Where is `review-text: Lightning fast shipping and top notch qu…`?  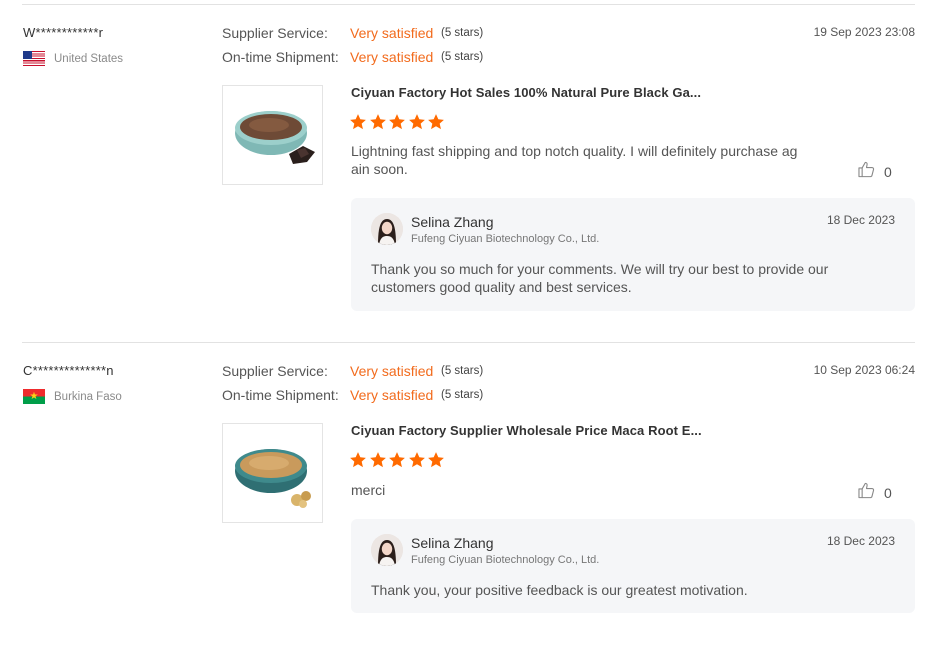
review-text: Lightning fast shipping and top notch qu… is located at coordinates (574, 160).